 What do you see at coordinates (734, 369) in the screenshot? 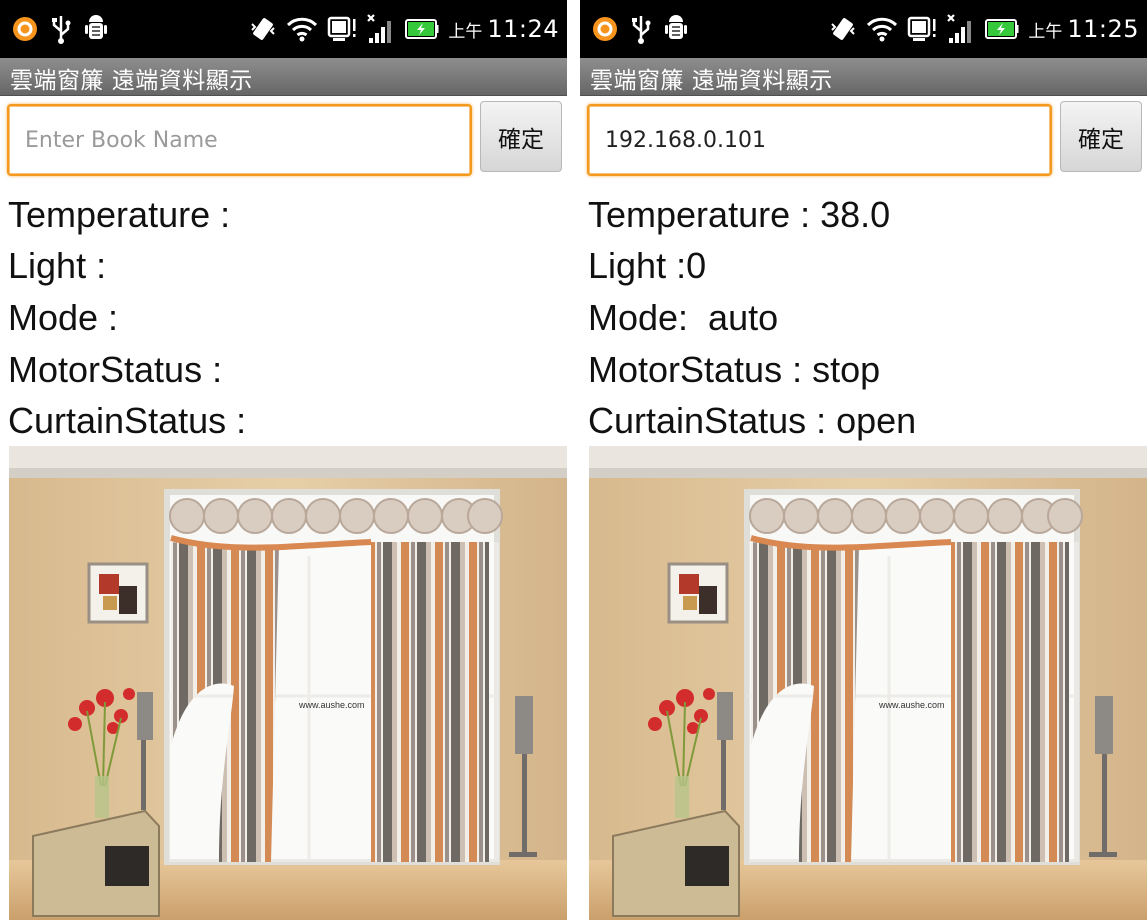
I see `motor-status-label: MotorStatus : stop` at bounding box center [734, 369].